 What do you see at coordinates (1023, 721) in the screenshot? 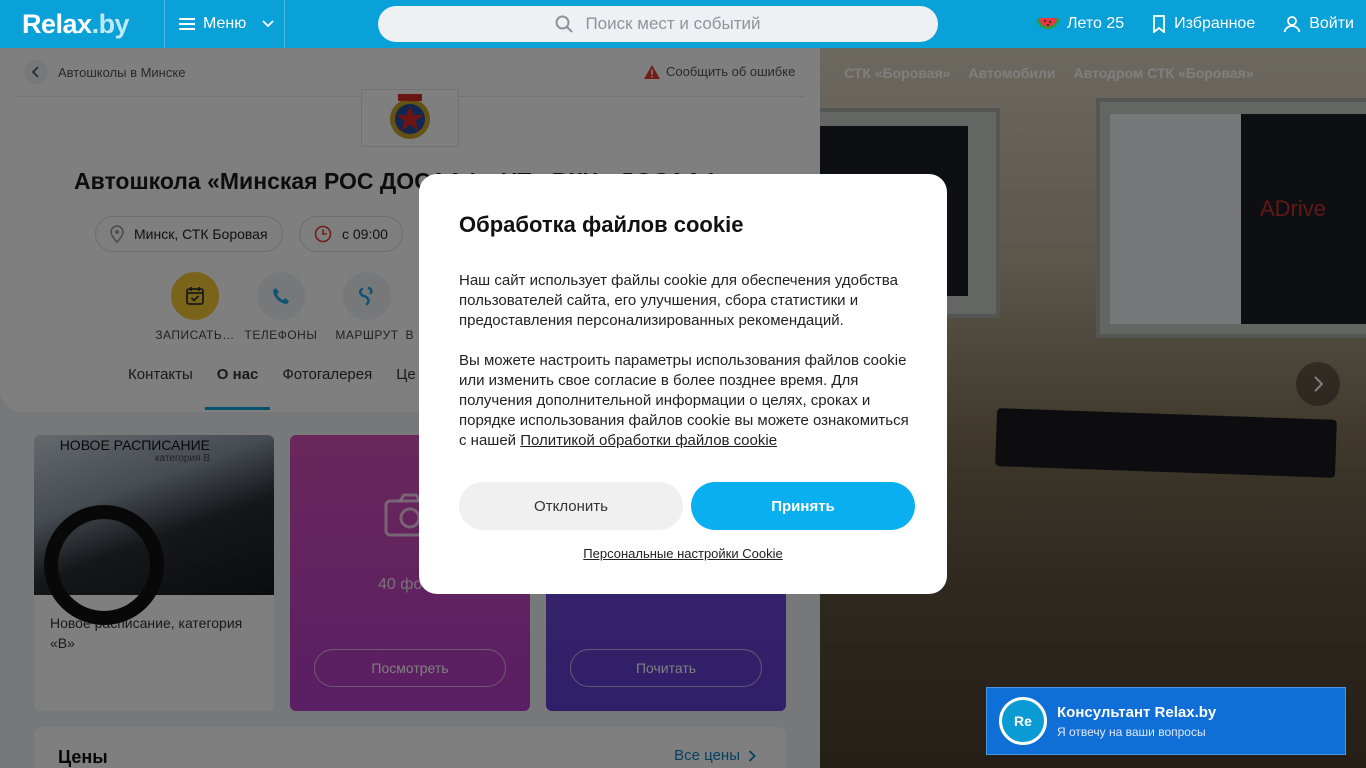
I see `consultant-avatar: Re` at bounding box center [1023, 721].